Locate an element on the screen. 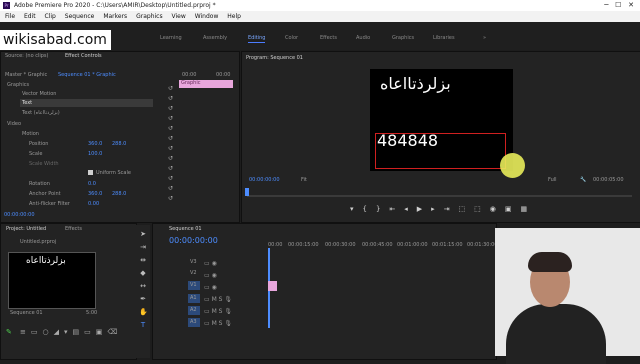  tab-editing: Editing is located at coordinates (257, 39).